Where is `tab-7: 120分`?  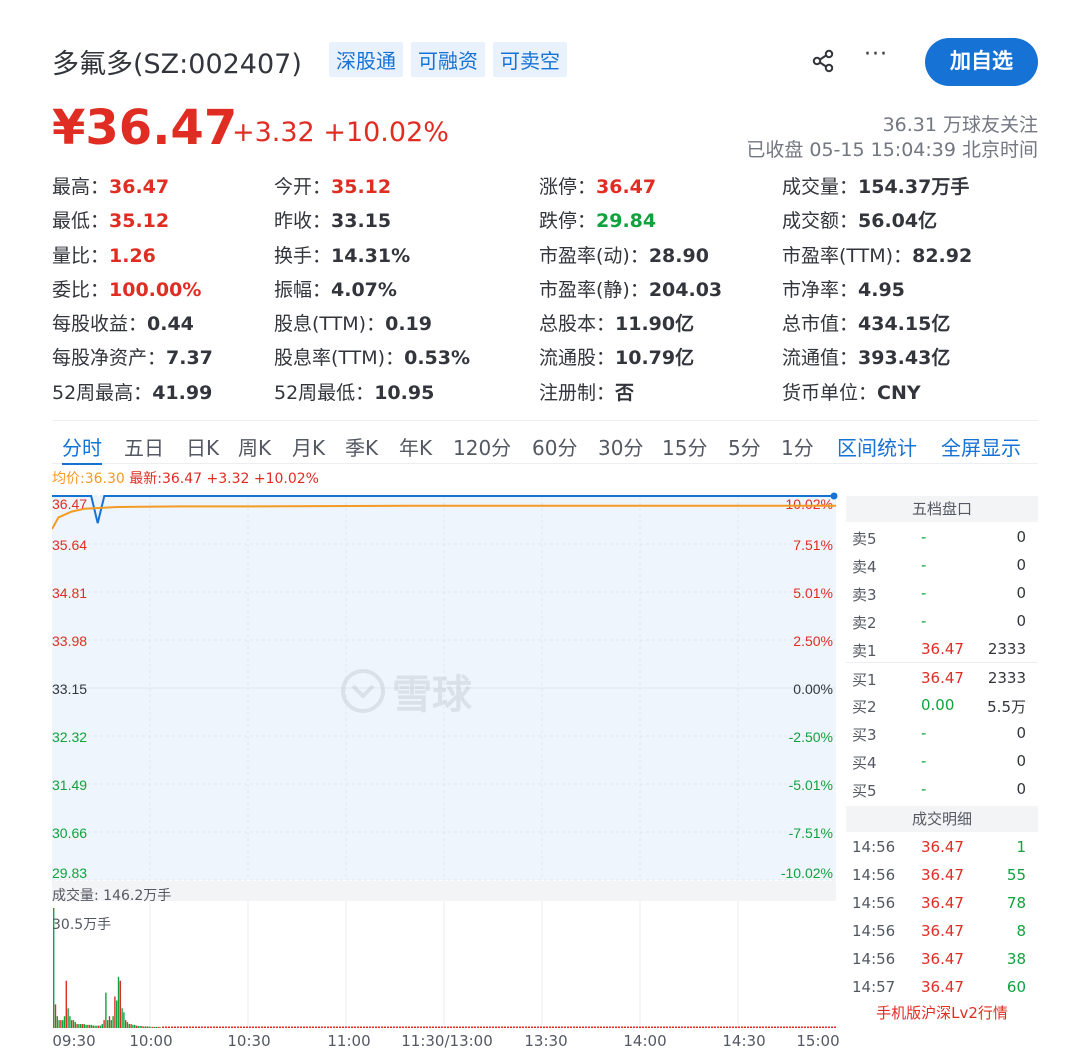 tab-7: 120分 is located at coordinates (482, 446).